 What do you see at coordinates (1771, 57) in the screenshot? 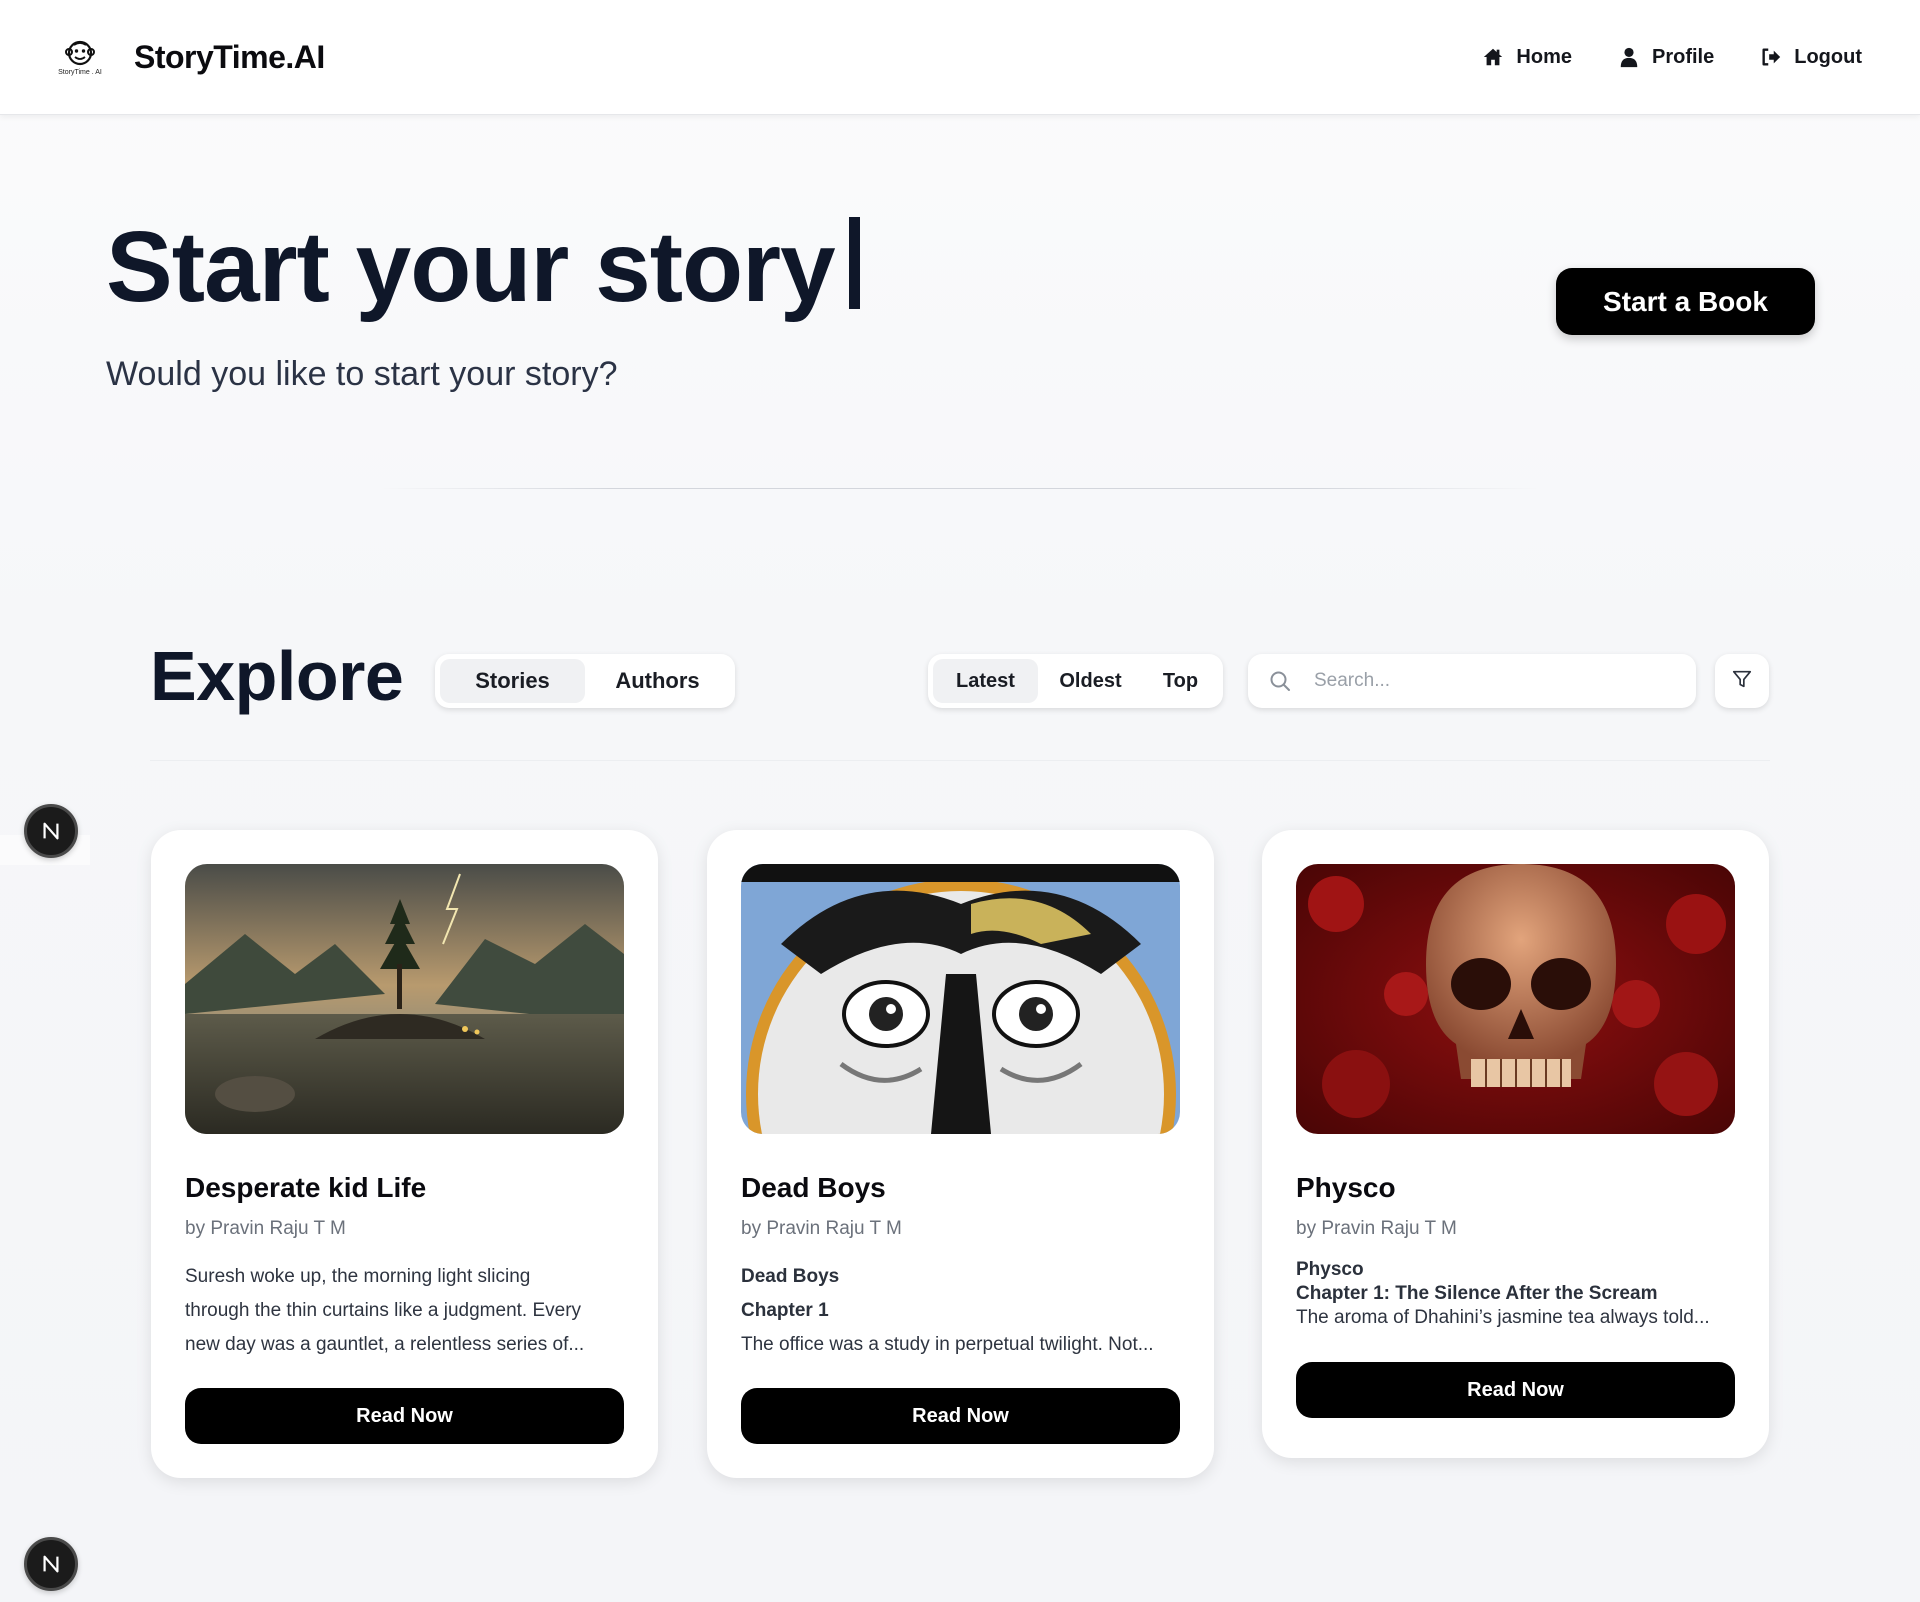
I see `logout-icon` at bounding box center [1771, 57].